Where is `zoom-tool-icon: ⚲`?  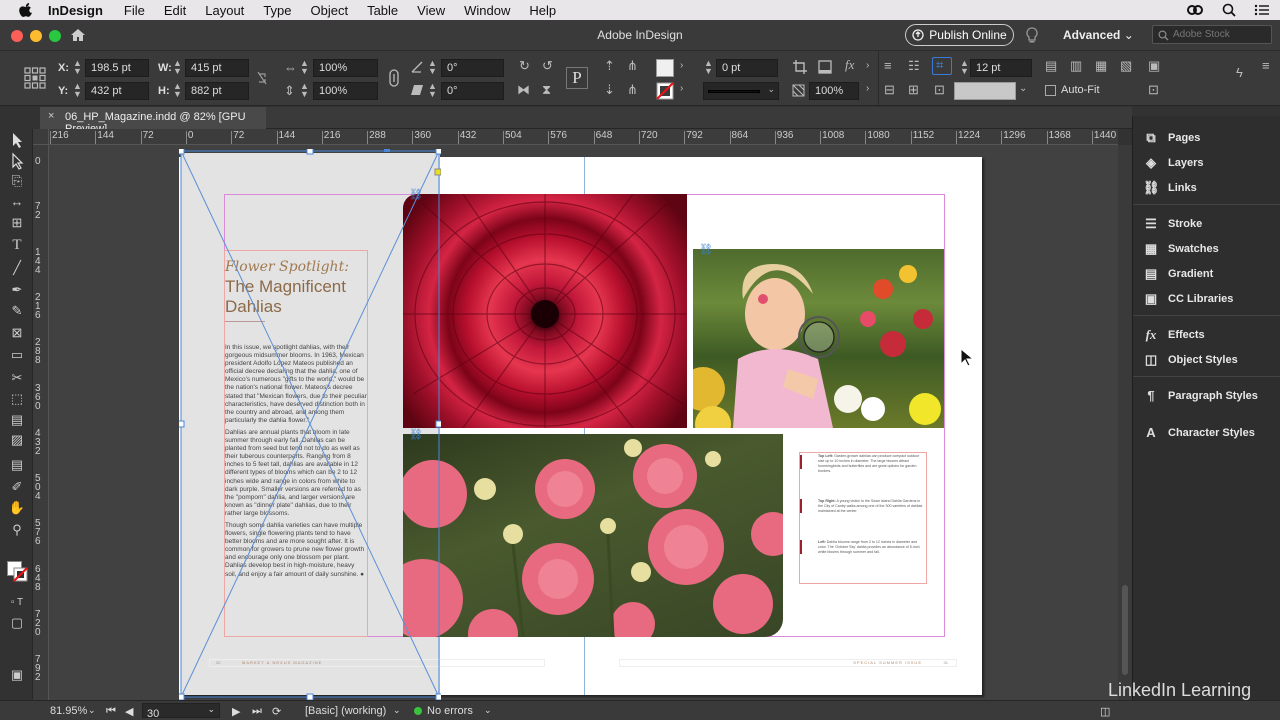
zoom-tool-icon: ⚲ is located at coordinates (17, 530).